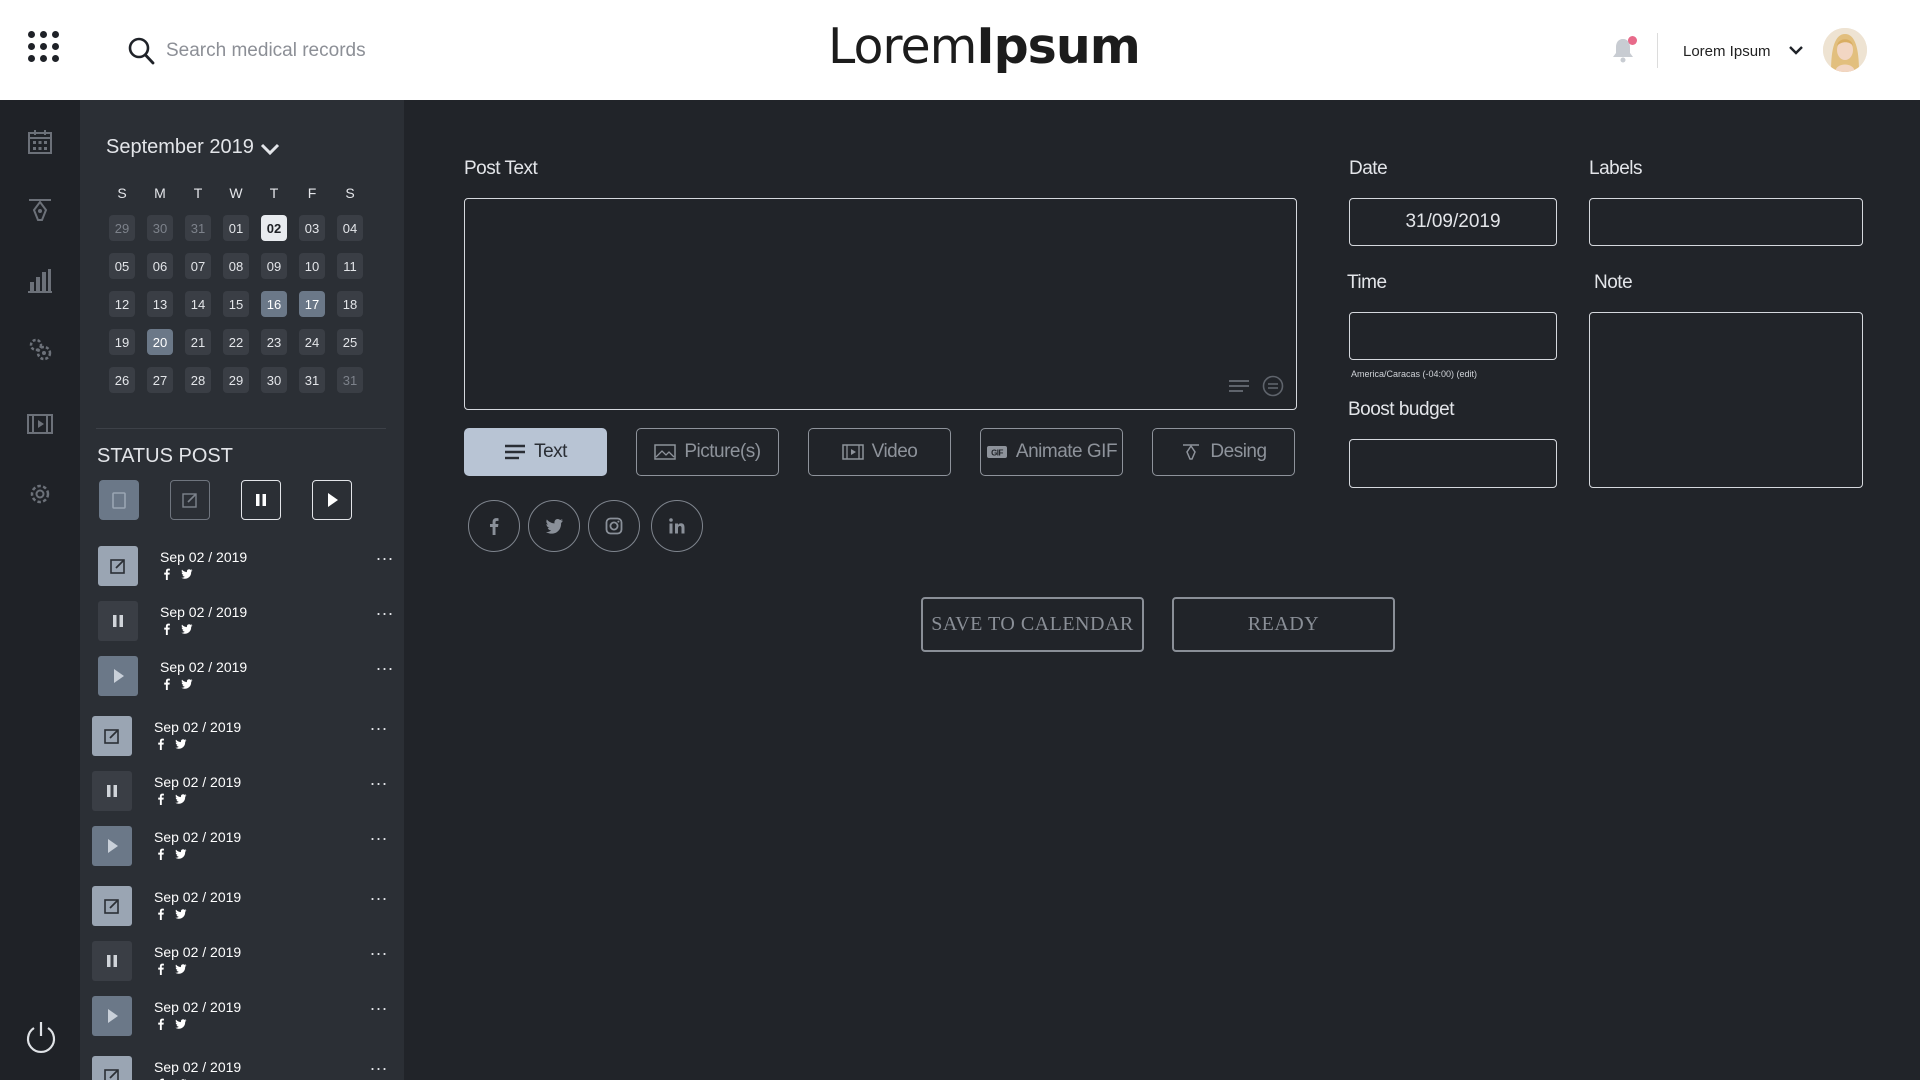 The height and width of the screenshot is (1080, 1920). Describe the element at coordinates (350, 228) in the screenshot. I see `calendar-day: 04` at that location.